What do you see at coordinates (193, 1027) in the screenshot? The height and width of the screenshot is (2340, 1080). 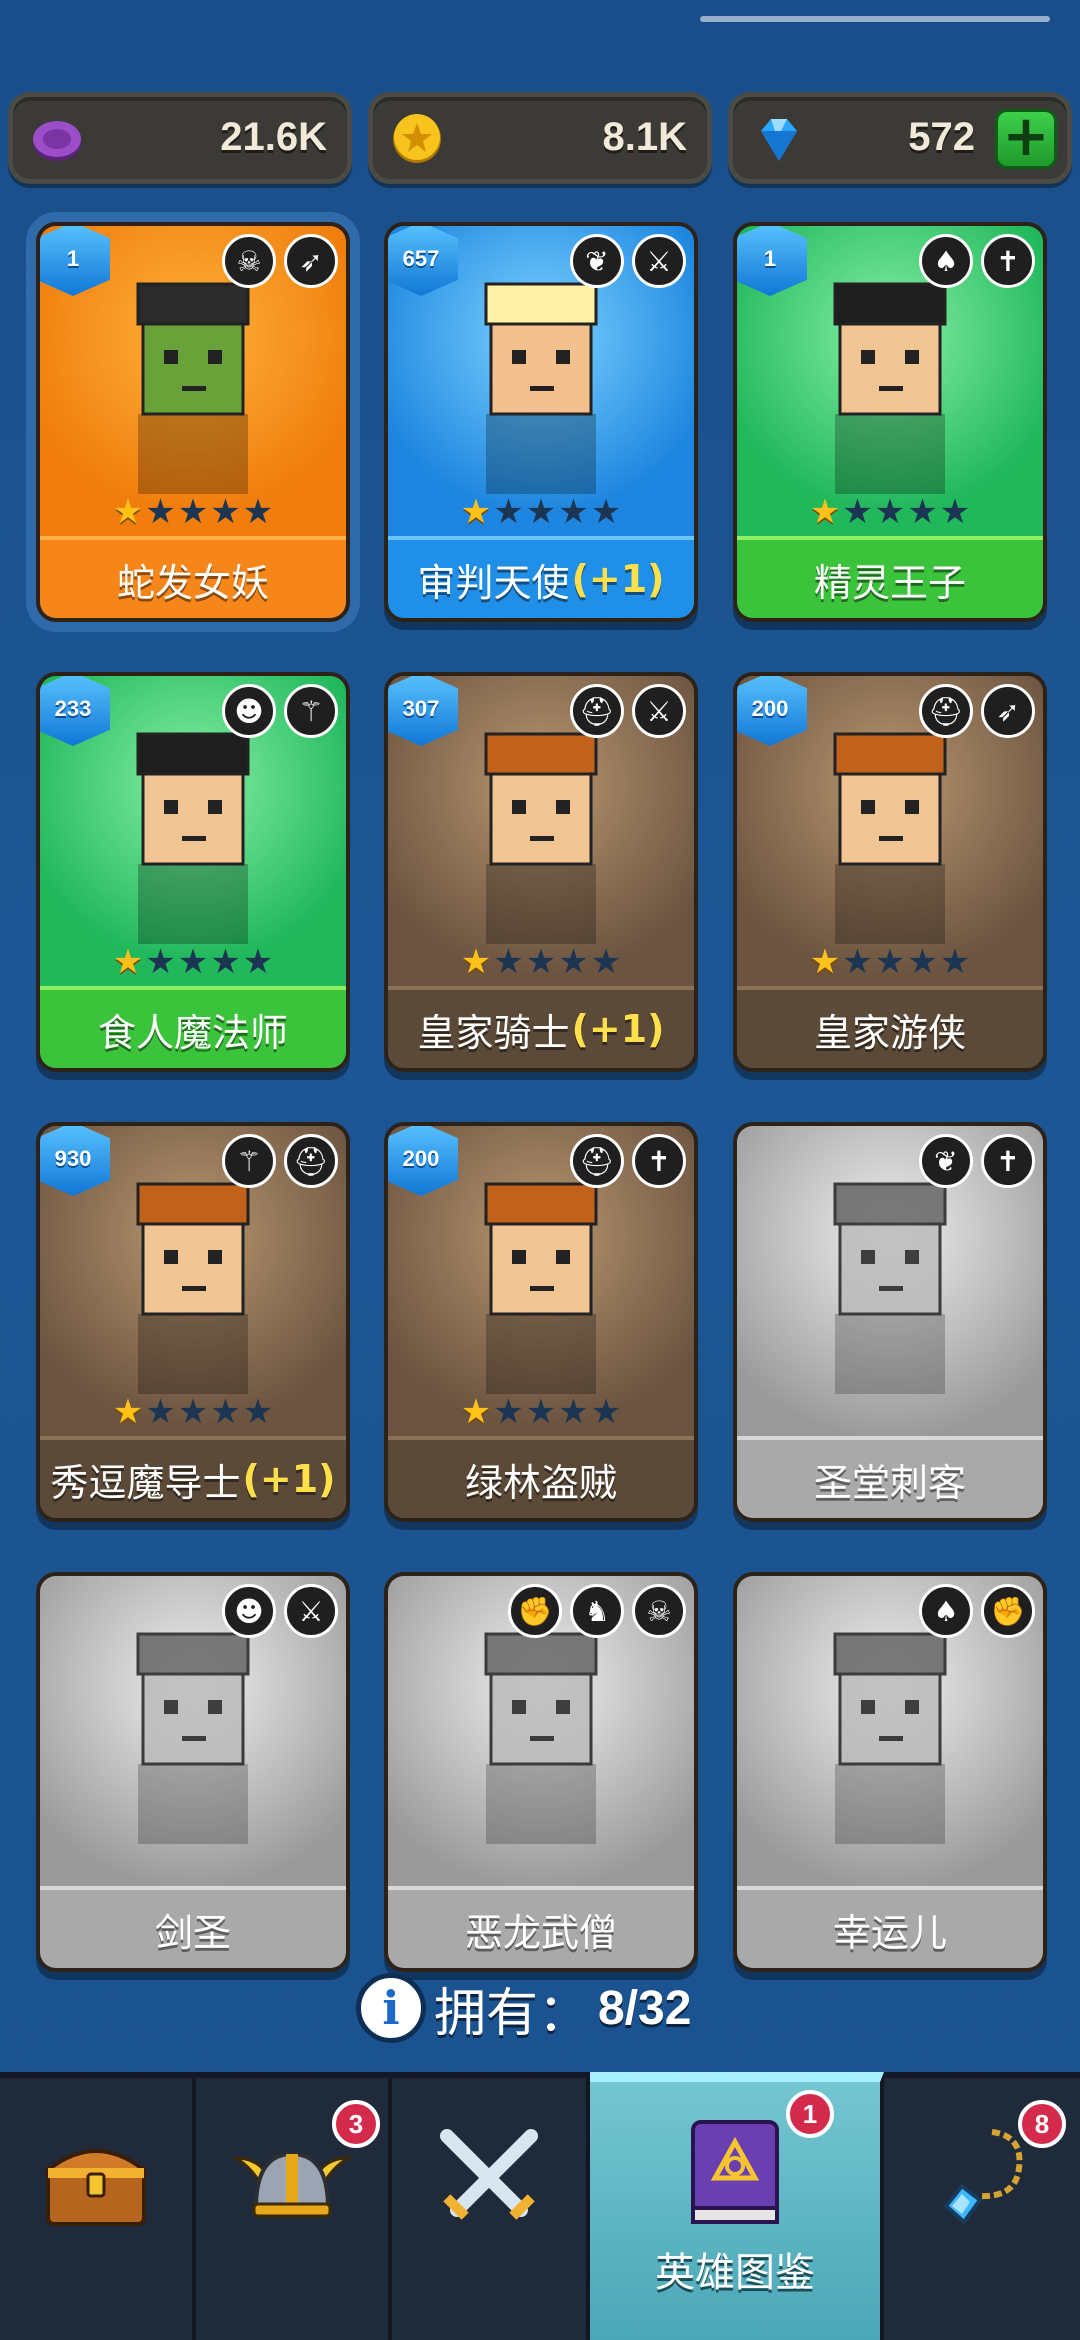 I see `hero-name-bar: 食人魔法师` at bounding box center [193, 1027].